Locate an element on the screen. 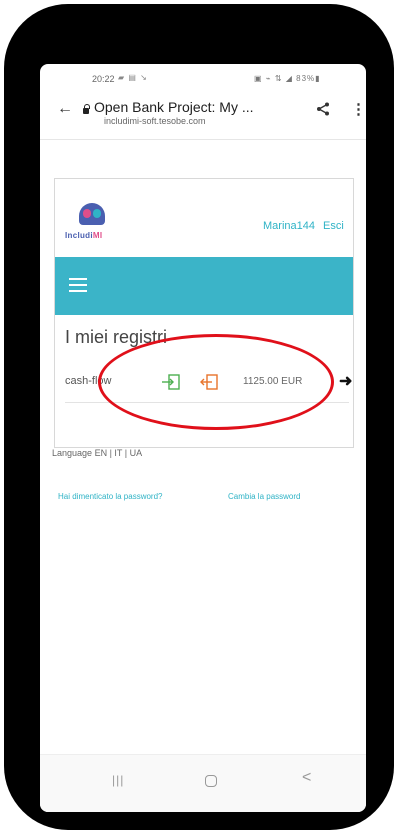 This screenshot has height=834, width=398. lock-icon is located at coordinates (86, 109).